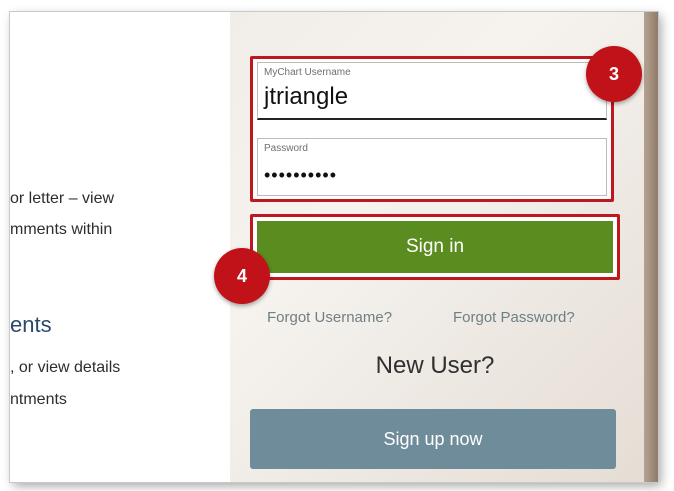 This screenshot has width=674, height=491. What do you see at coordinates (433, 439) in the screenshot?
I see `sign-up-now-button: Sign up now` at bounding box center [433, 439].